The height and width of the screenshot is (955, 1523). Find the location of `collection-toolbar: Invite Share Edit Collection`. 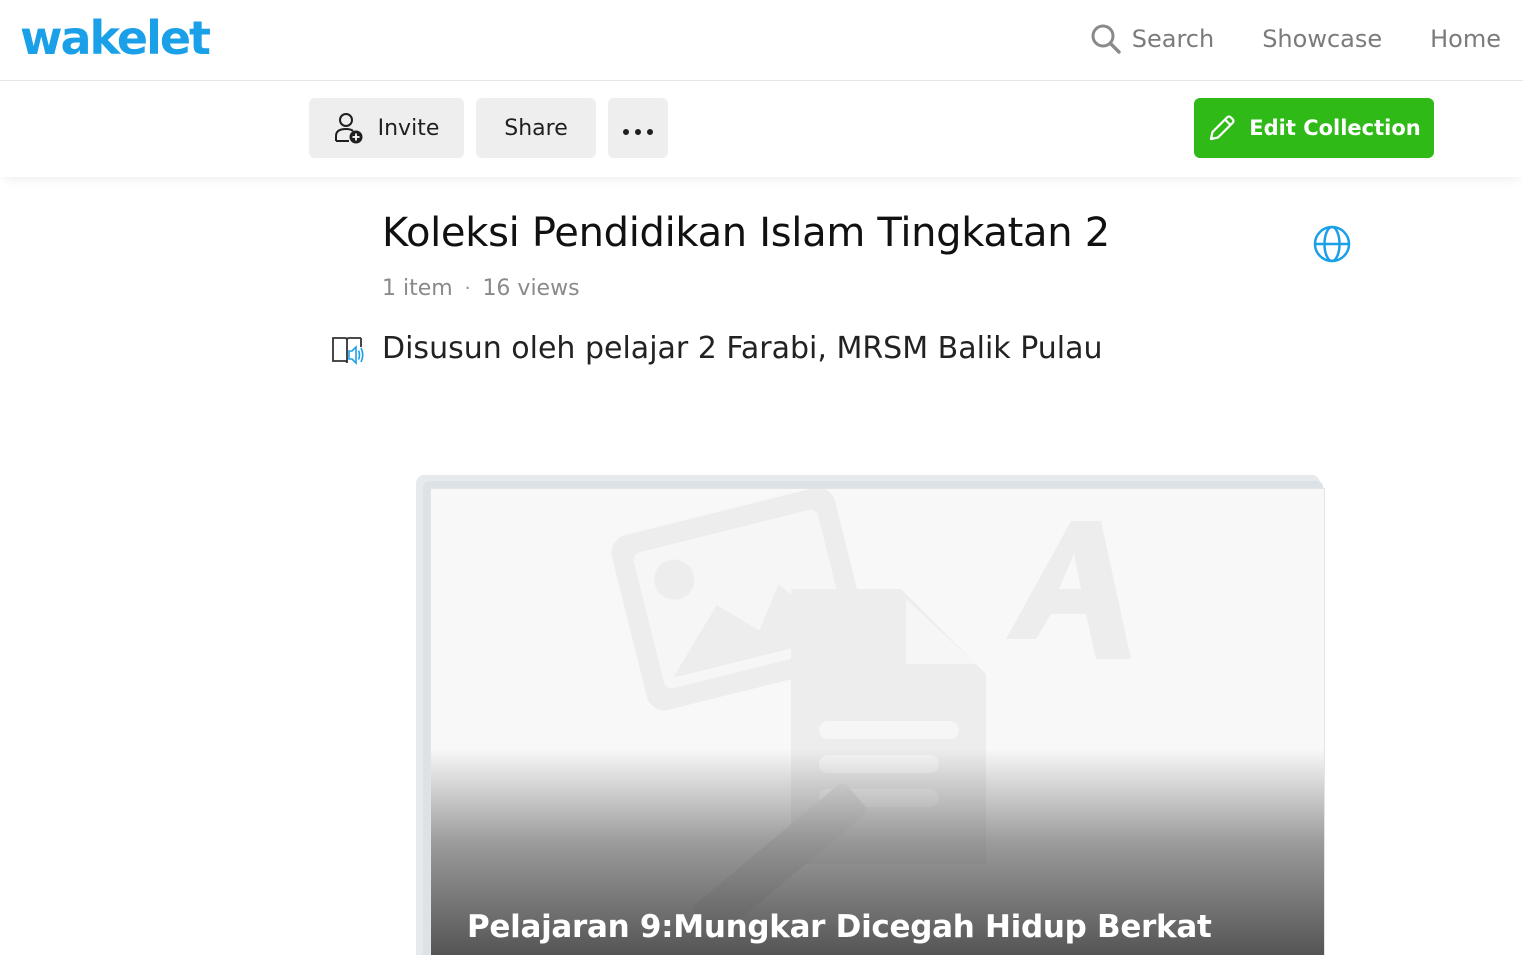

collection-toolbar: Invite Share Edit Collection is located at coordinates (761, 129).